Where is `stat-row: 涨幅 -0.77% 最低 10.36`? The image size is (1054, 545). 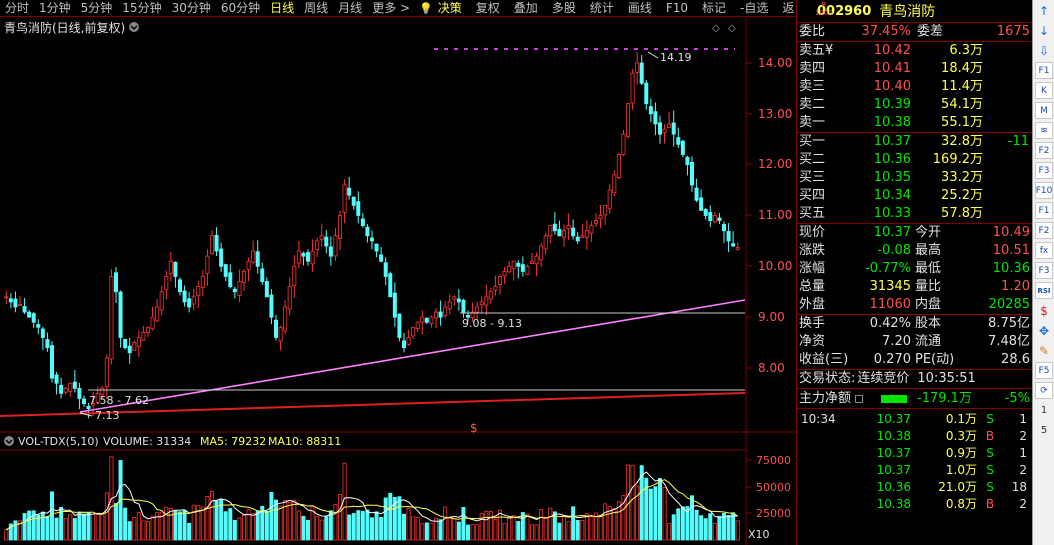 stat-row: 涨幅 -0.77% 最低 10.36 is located at coordinates (914, 269).